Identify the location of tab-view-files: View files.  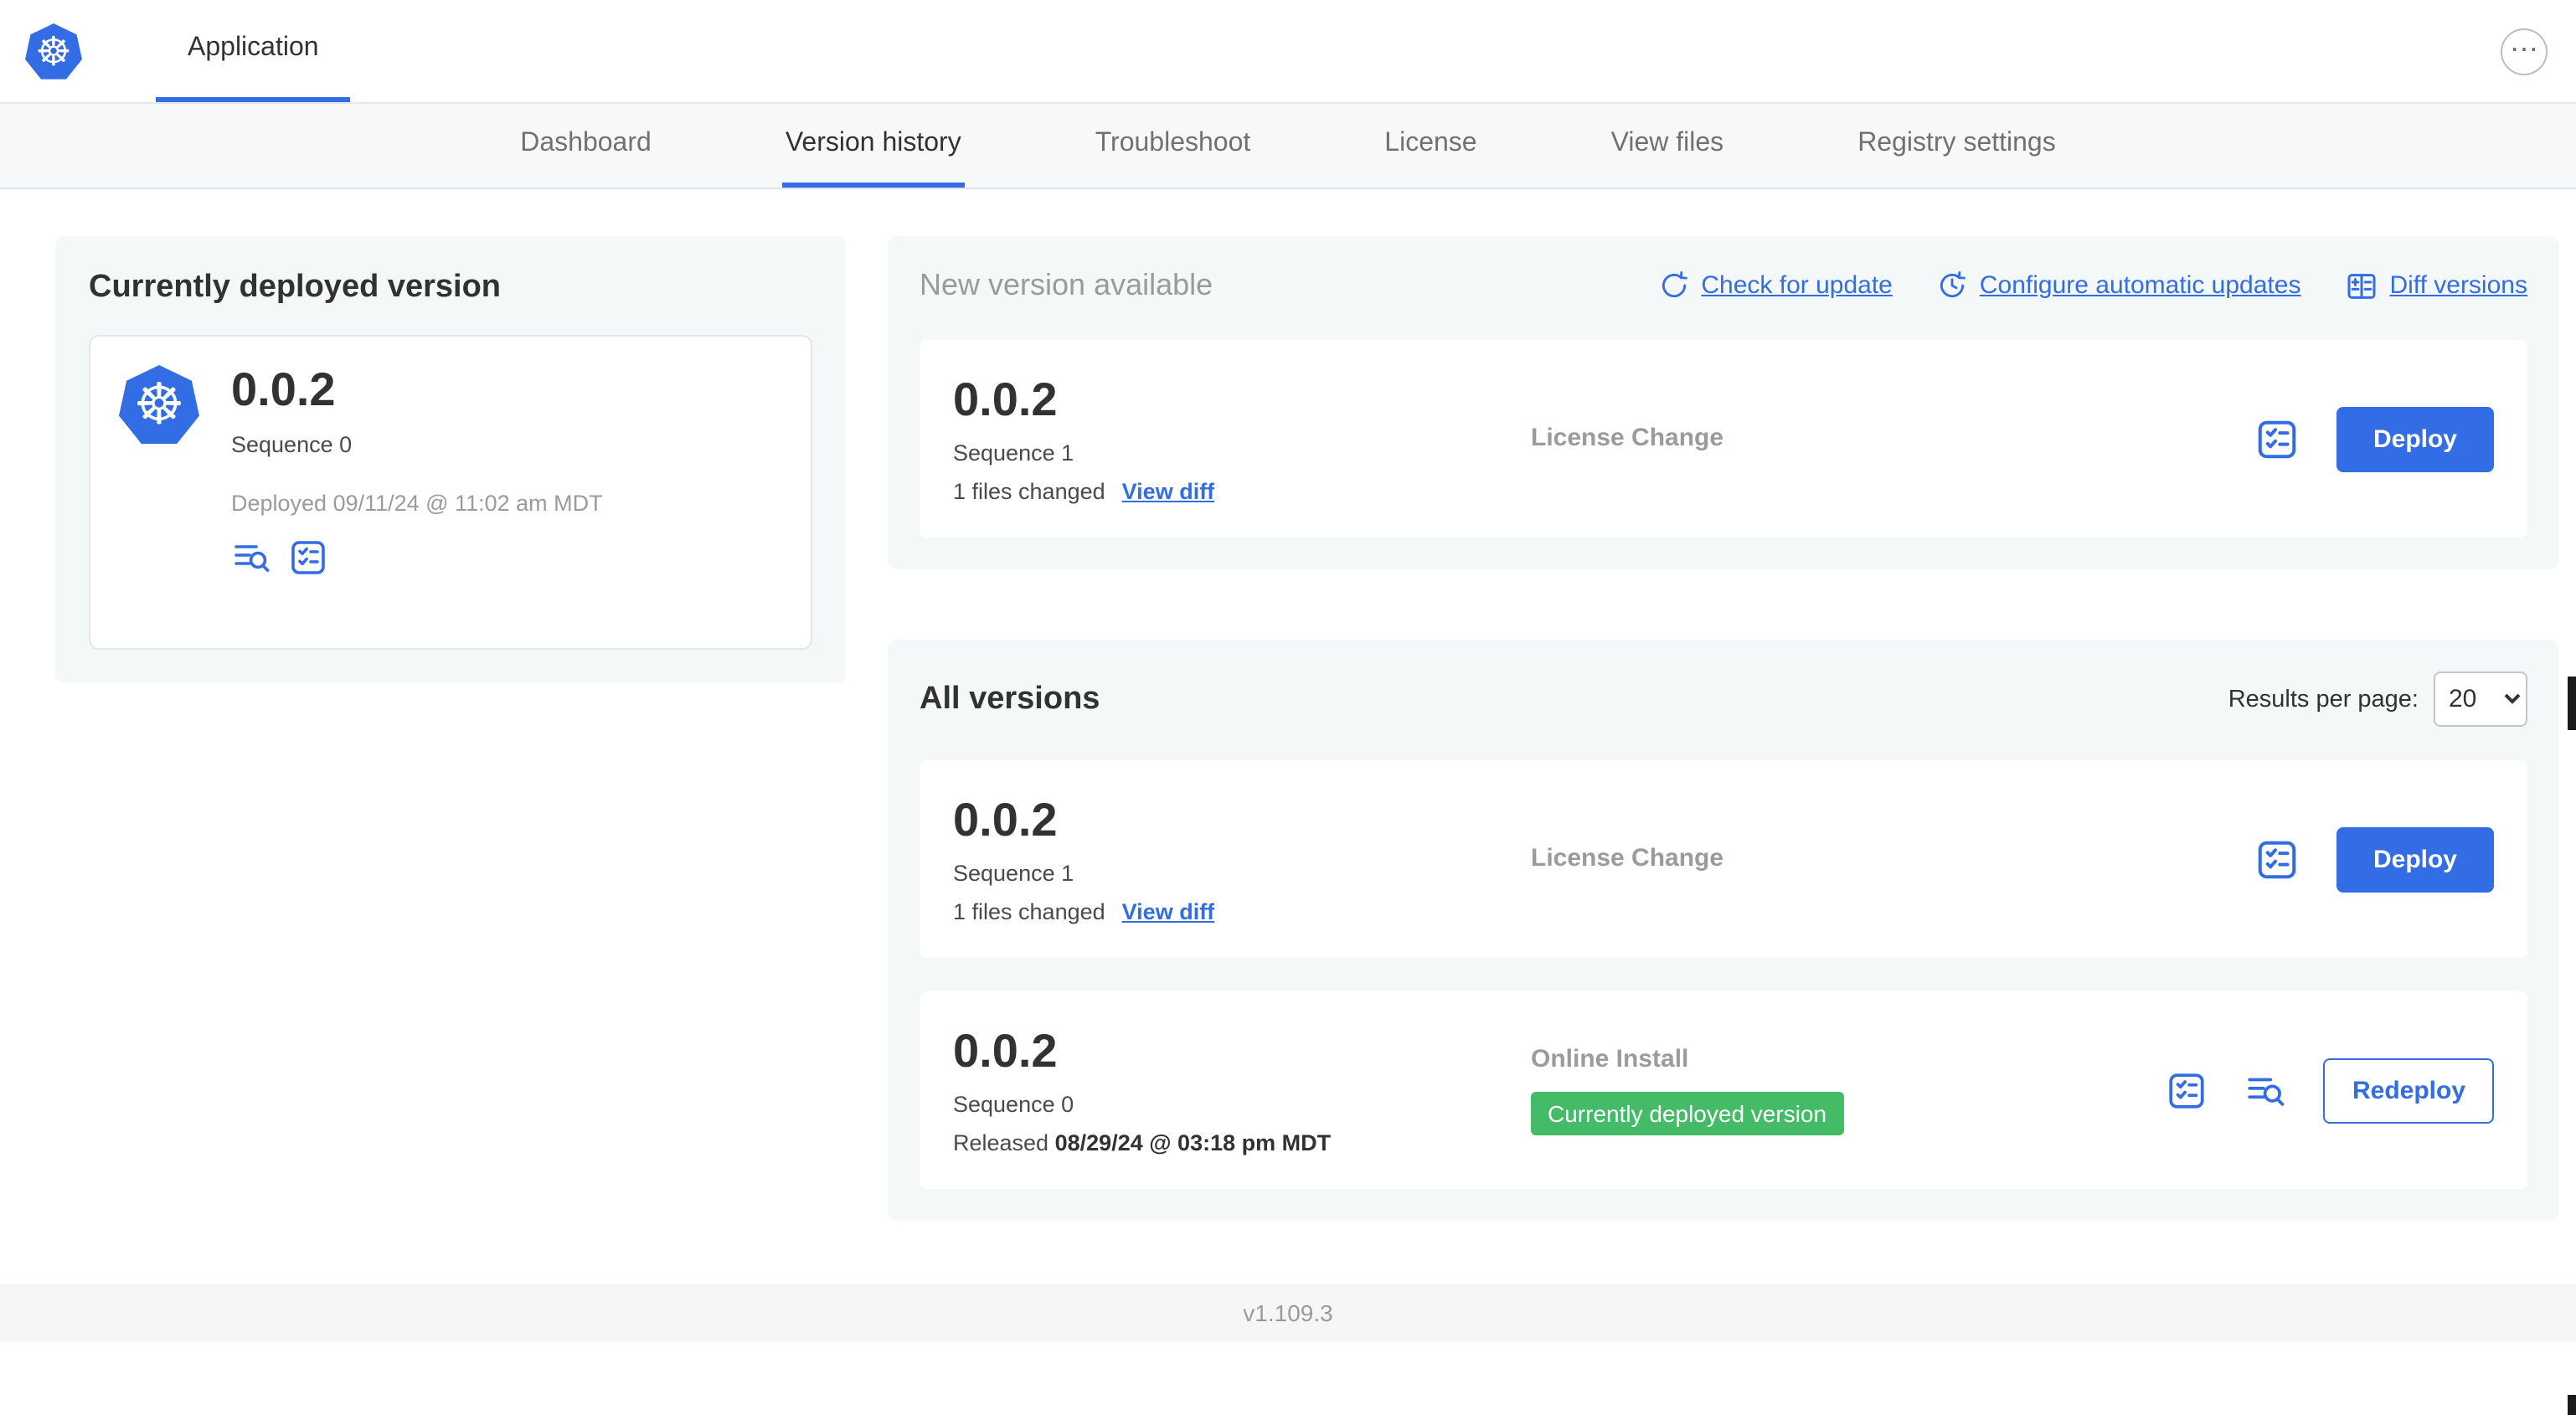
(1668, 146).